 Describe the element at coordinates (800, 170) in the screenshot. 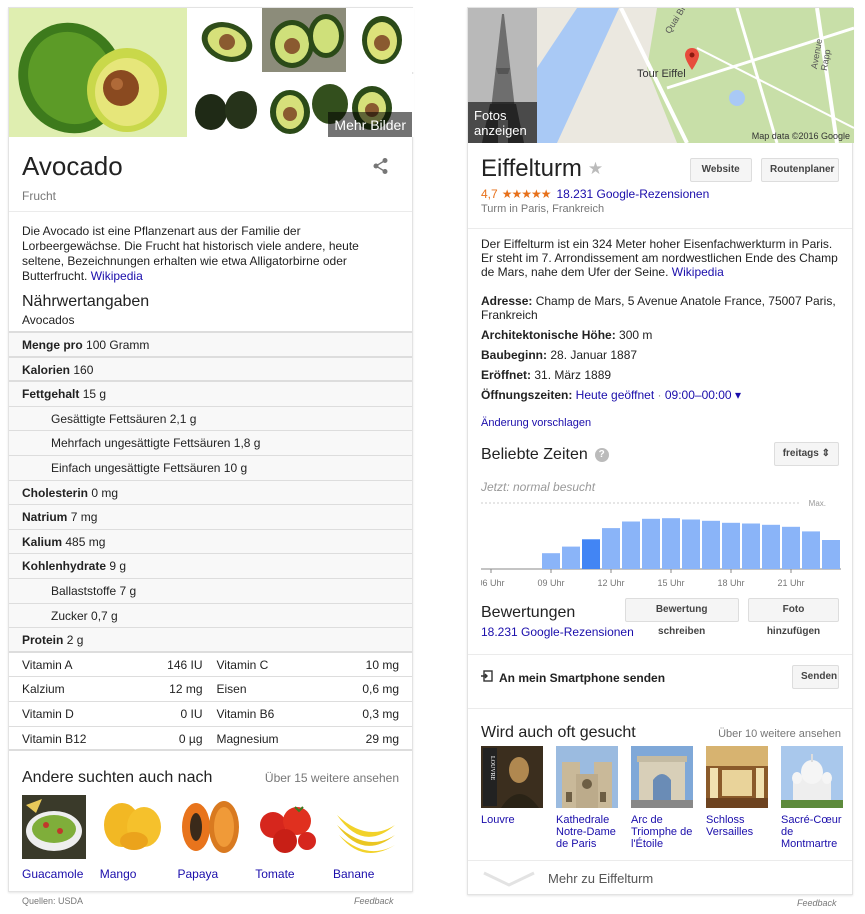

I see `directions-button: Routenplaner` at that location.